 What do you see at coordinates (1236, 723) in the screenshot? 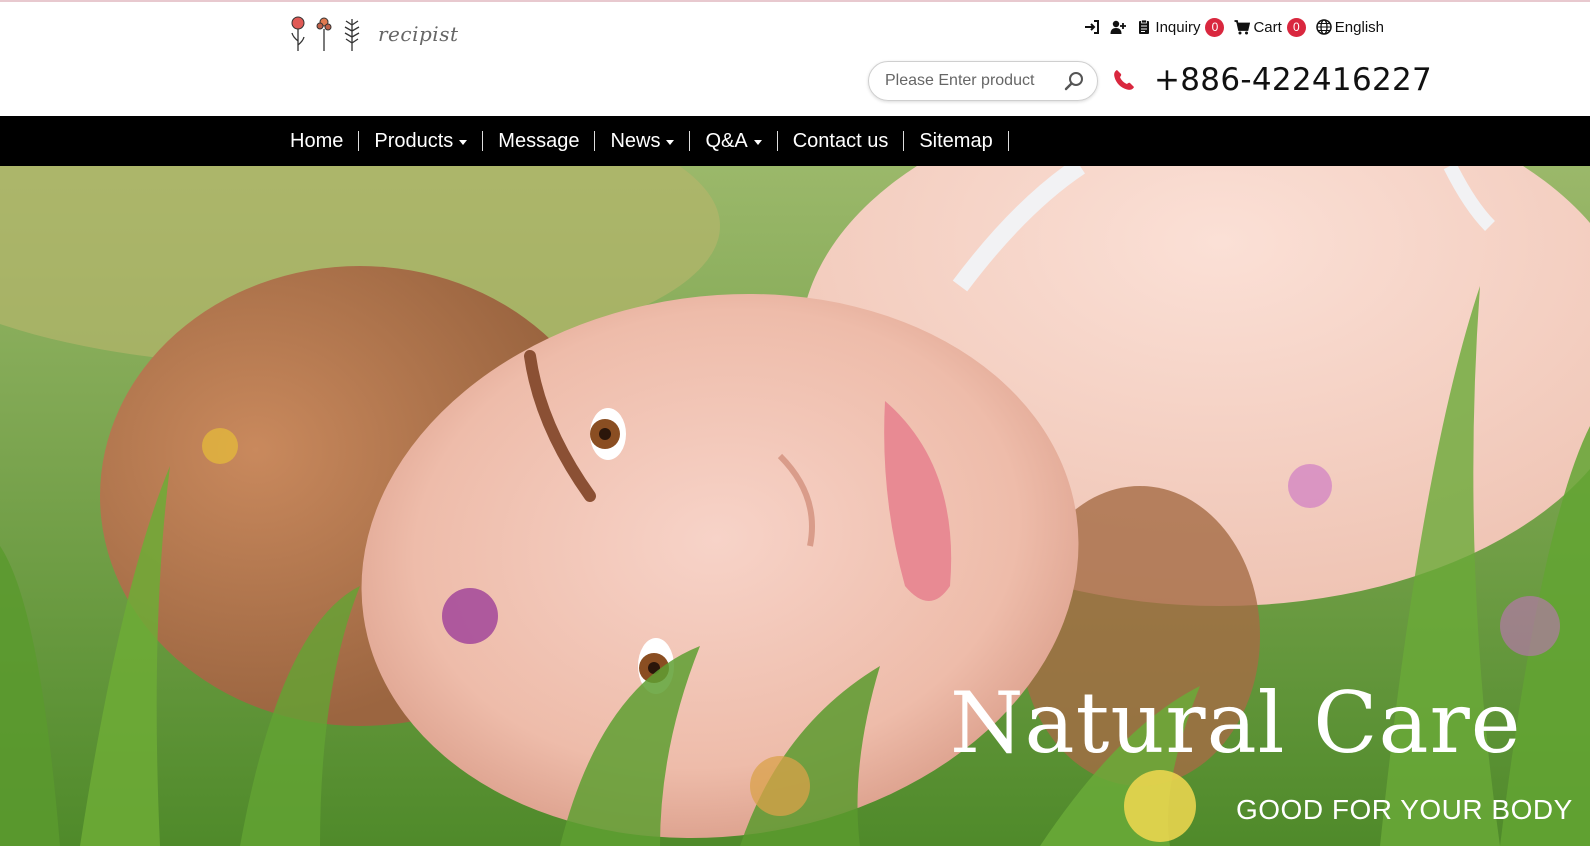
I see `hero-title: Natural Care` at bounding box center [1236, 723].